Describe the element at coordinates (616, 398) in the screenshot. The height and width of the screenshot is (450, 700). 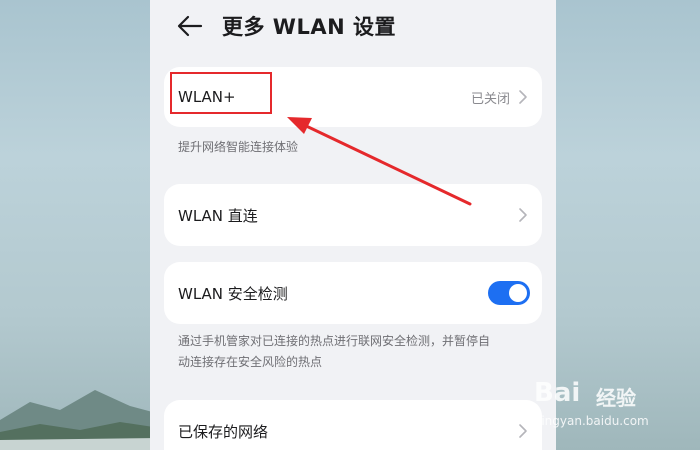
I see `watermark-brand: 经验` at that location.